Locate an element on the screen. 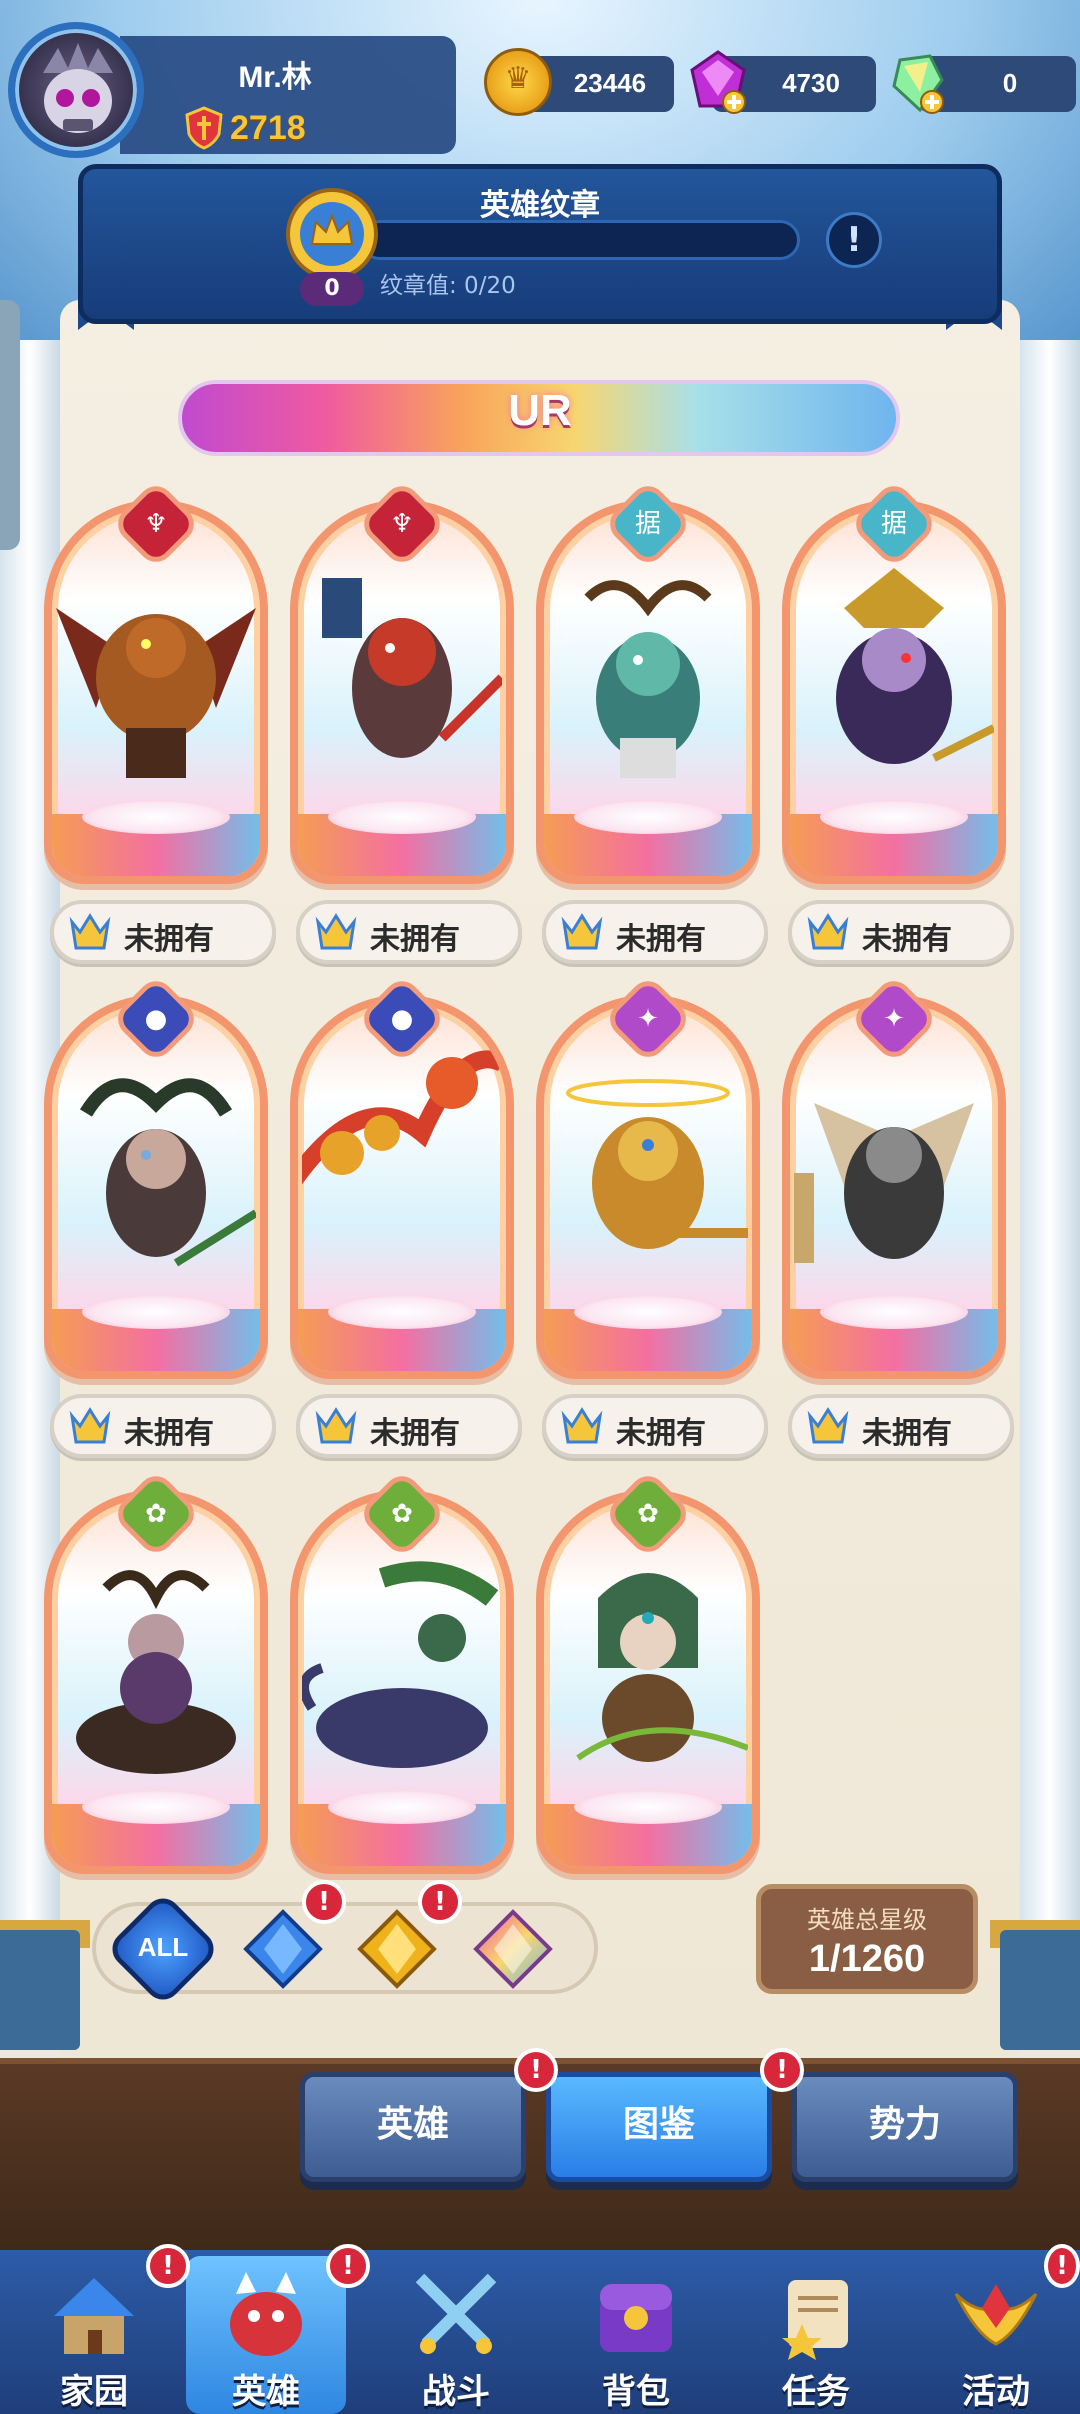  beast-rider-hero-art is located at coordinates (156, 1672).